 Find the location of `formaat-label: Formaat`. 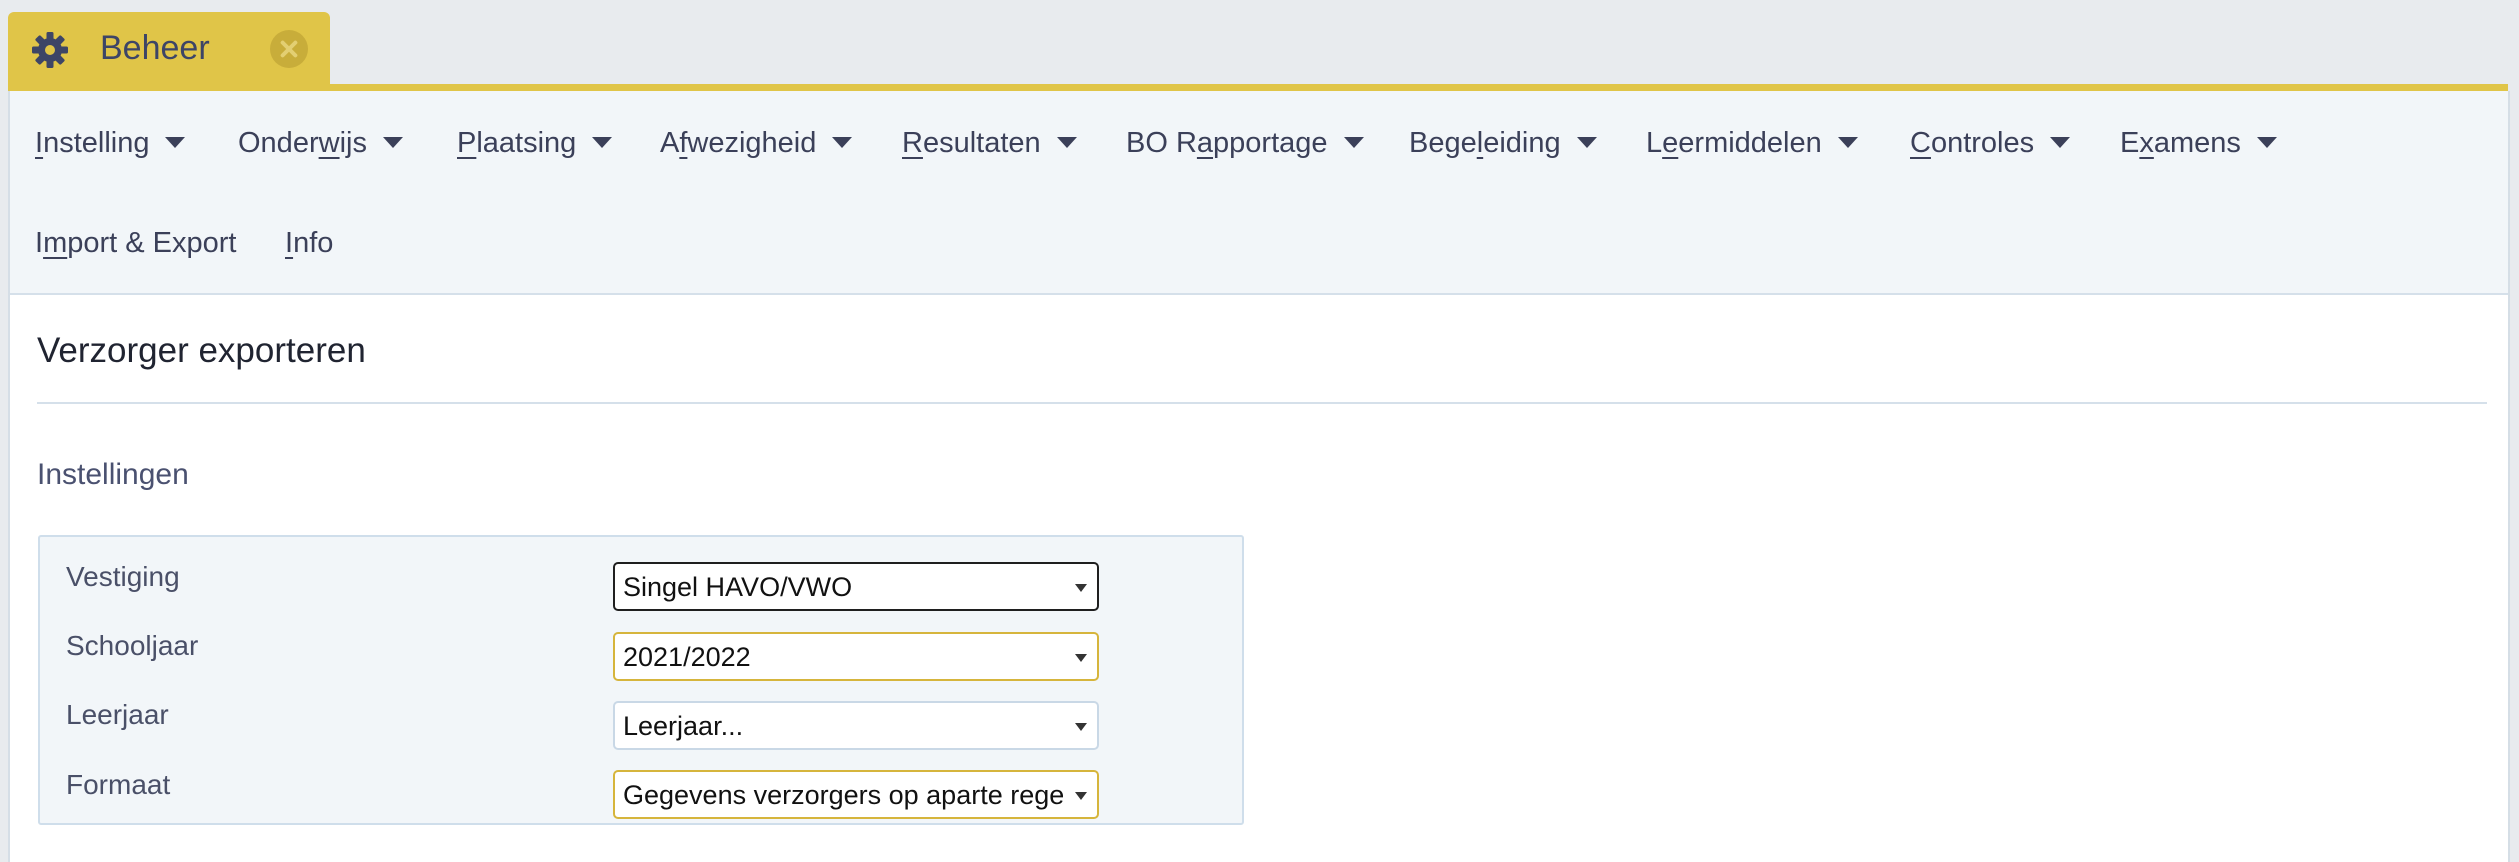

formaat-label: Formaat is located at coordinates (118, 784).